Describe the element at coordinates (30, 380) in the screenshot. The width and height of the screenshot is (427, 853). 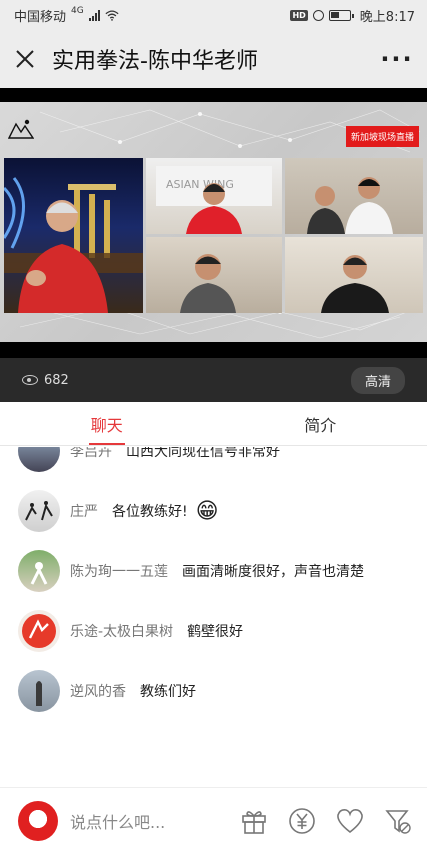
I see `eye-icon` at that location.